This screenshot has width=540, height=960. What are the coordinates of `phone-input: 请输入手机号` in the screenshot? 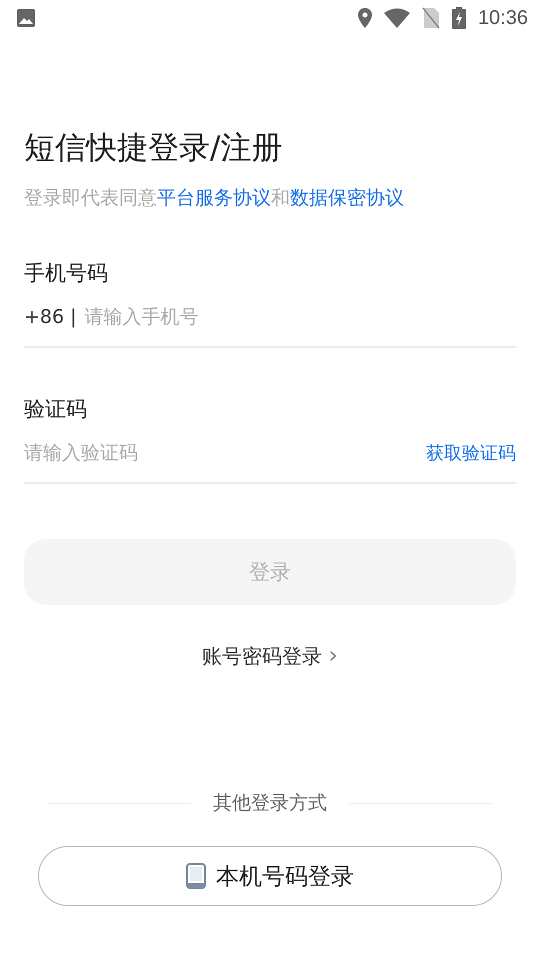 It's located at (300, 317).